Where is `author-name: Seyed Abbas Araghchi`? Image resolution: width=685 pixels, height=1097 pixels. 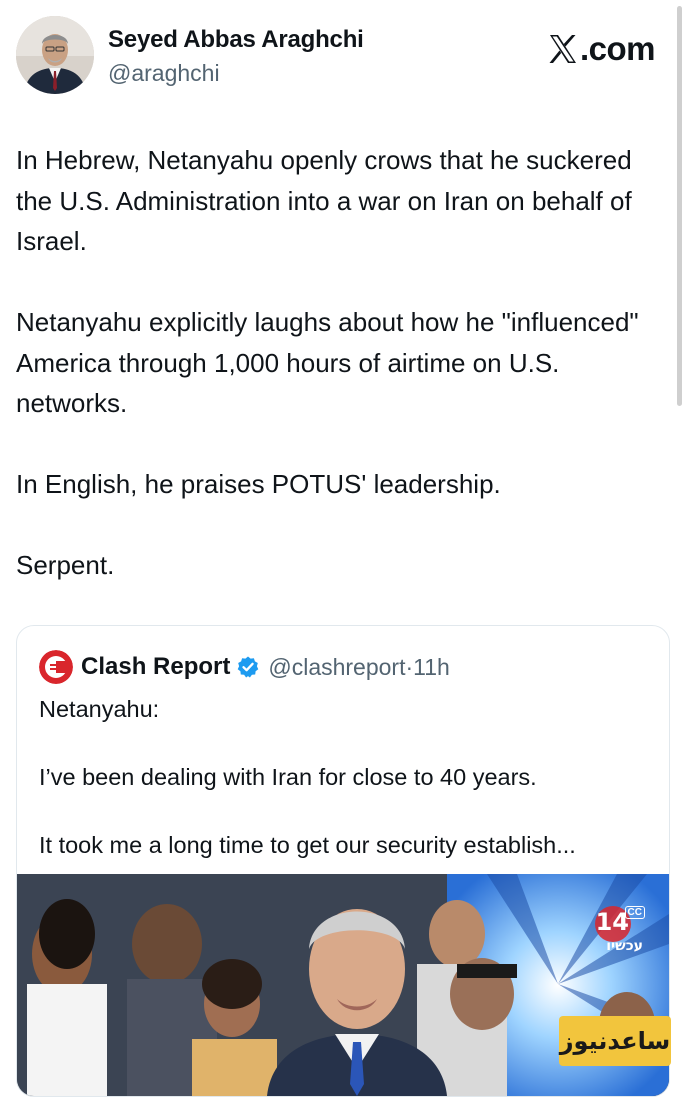 author-name: Seyed Abbas Araghchi is located at coordinates (236, 40).